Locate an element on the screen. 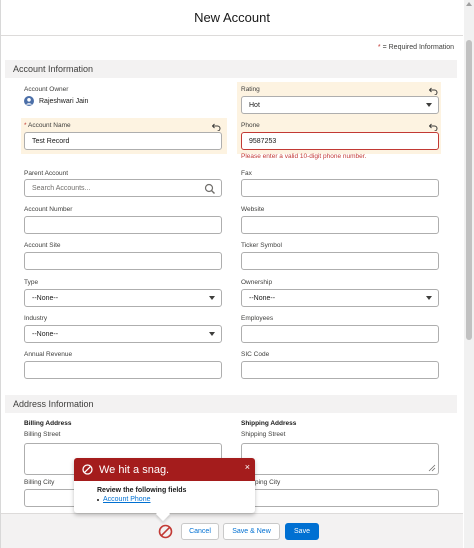 The width and height of the screenshot is (474, 548). account-name-input: Test Record is located at coordinates (123, 141).